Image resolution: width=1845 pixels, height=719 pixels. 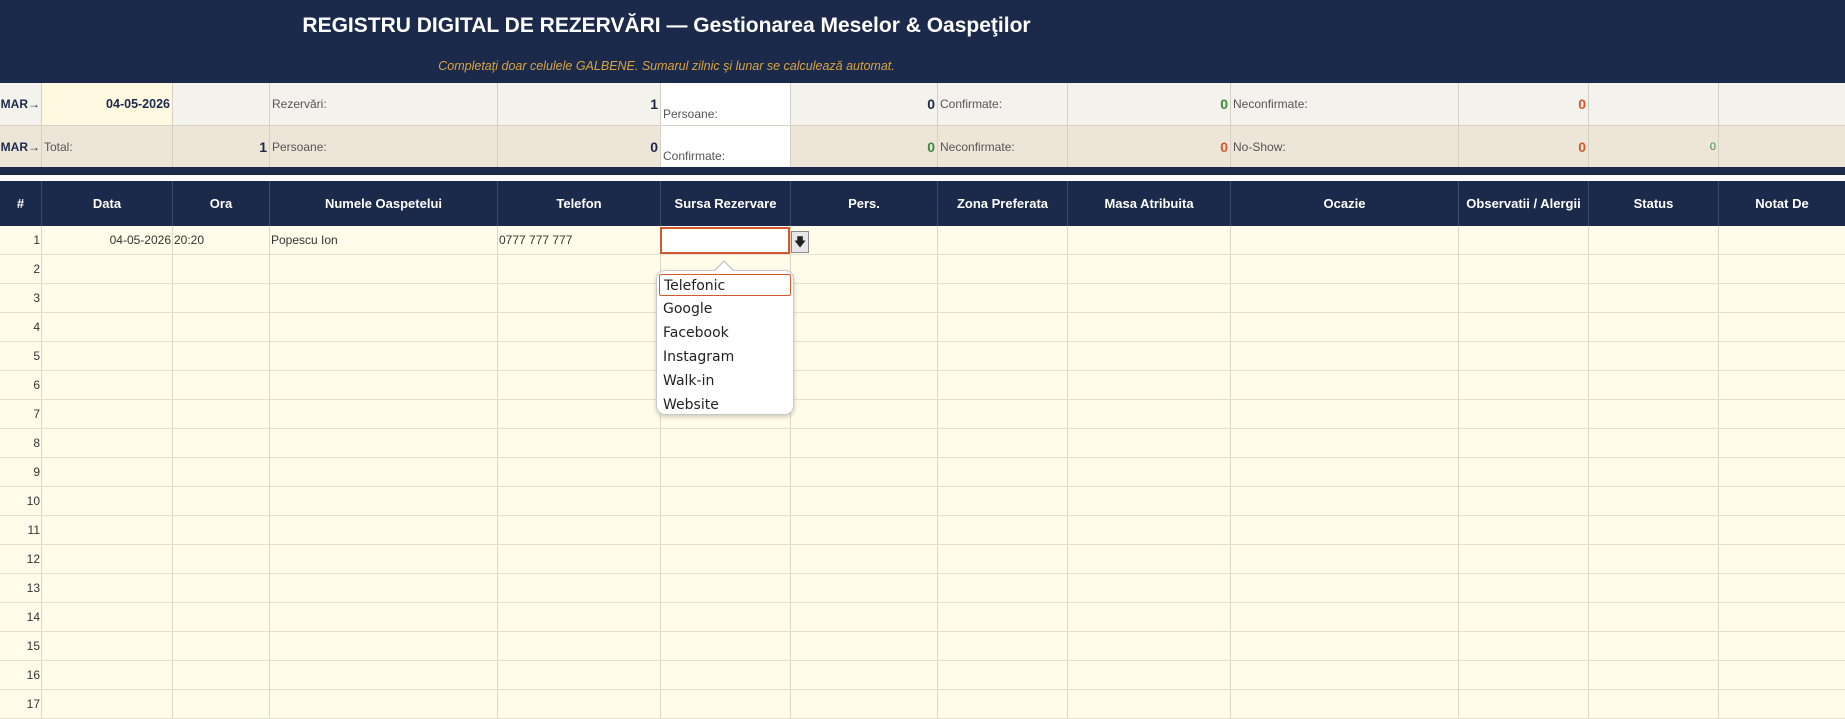 I want to click on summary-extra-value-cell: 0, so click(x=1654, y=146).